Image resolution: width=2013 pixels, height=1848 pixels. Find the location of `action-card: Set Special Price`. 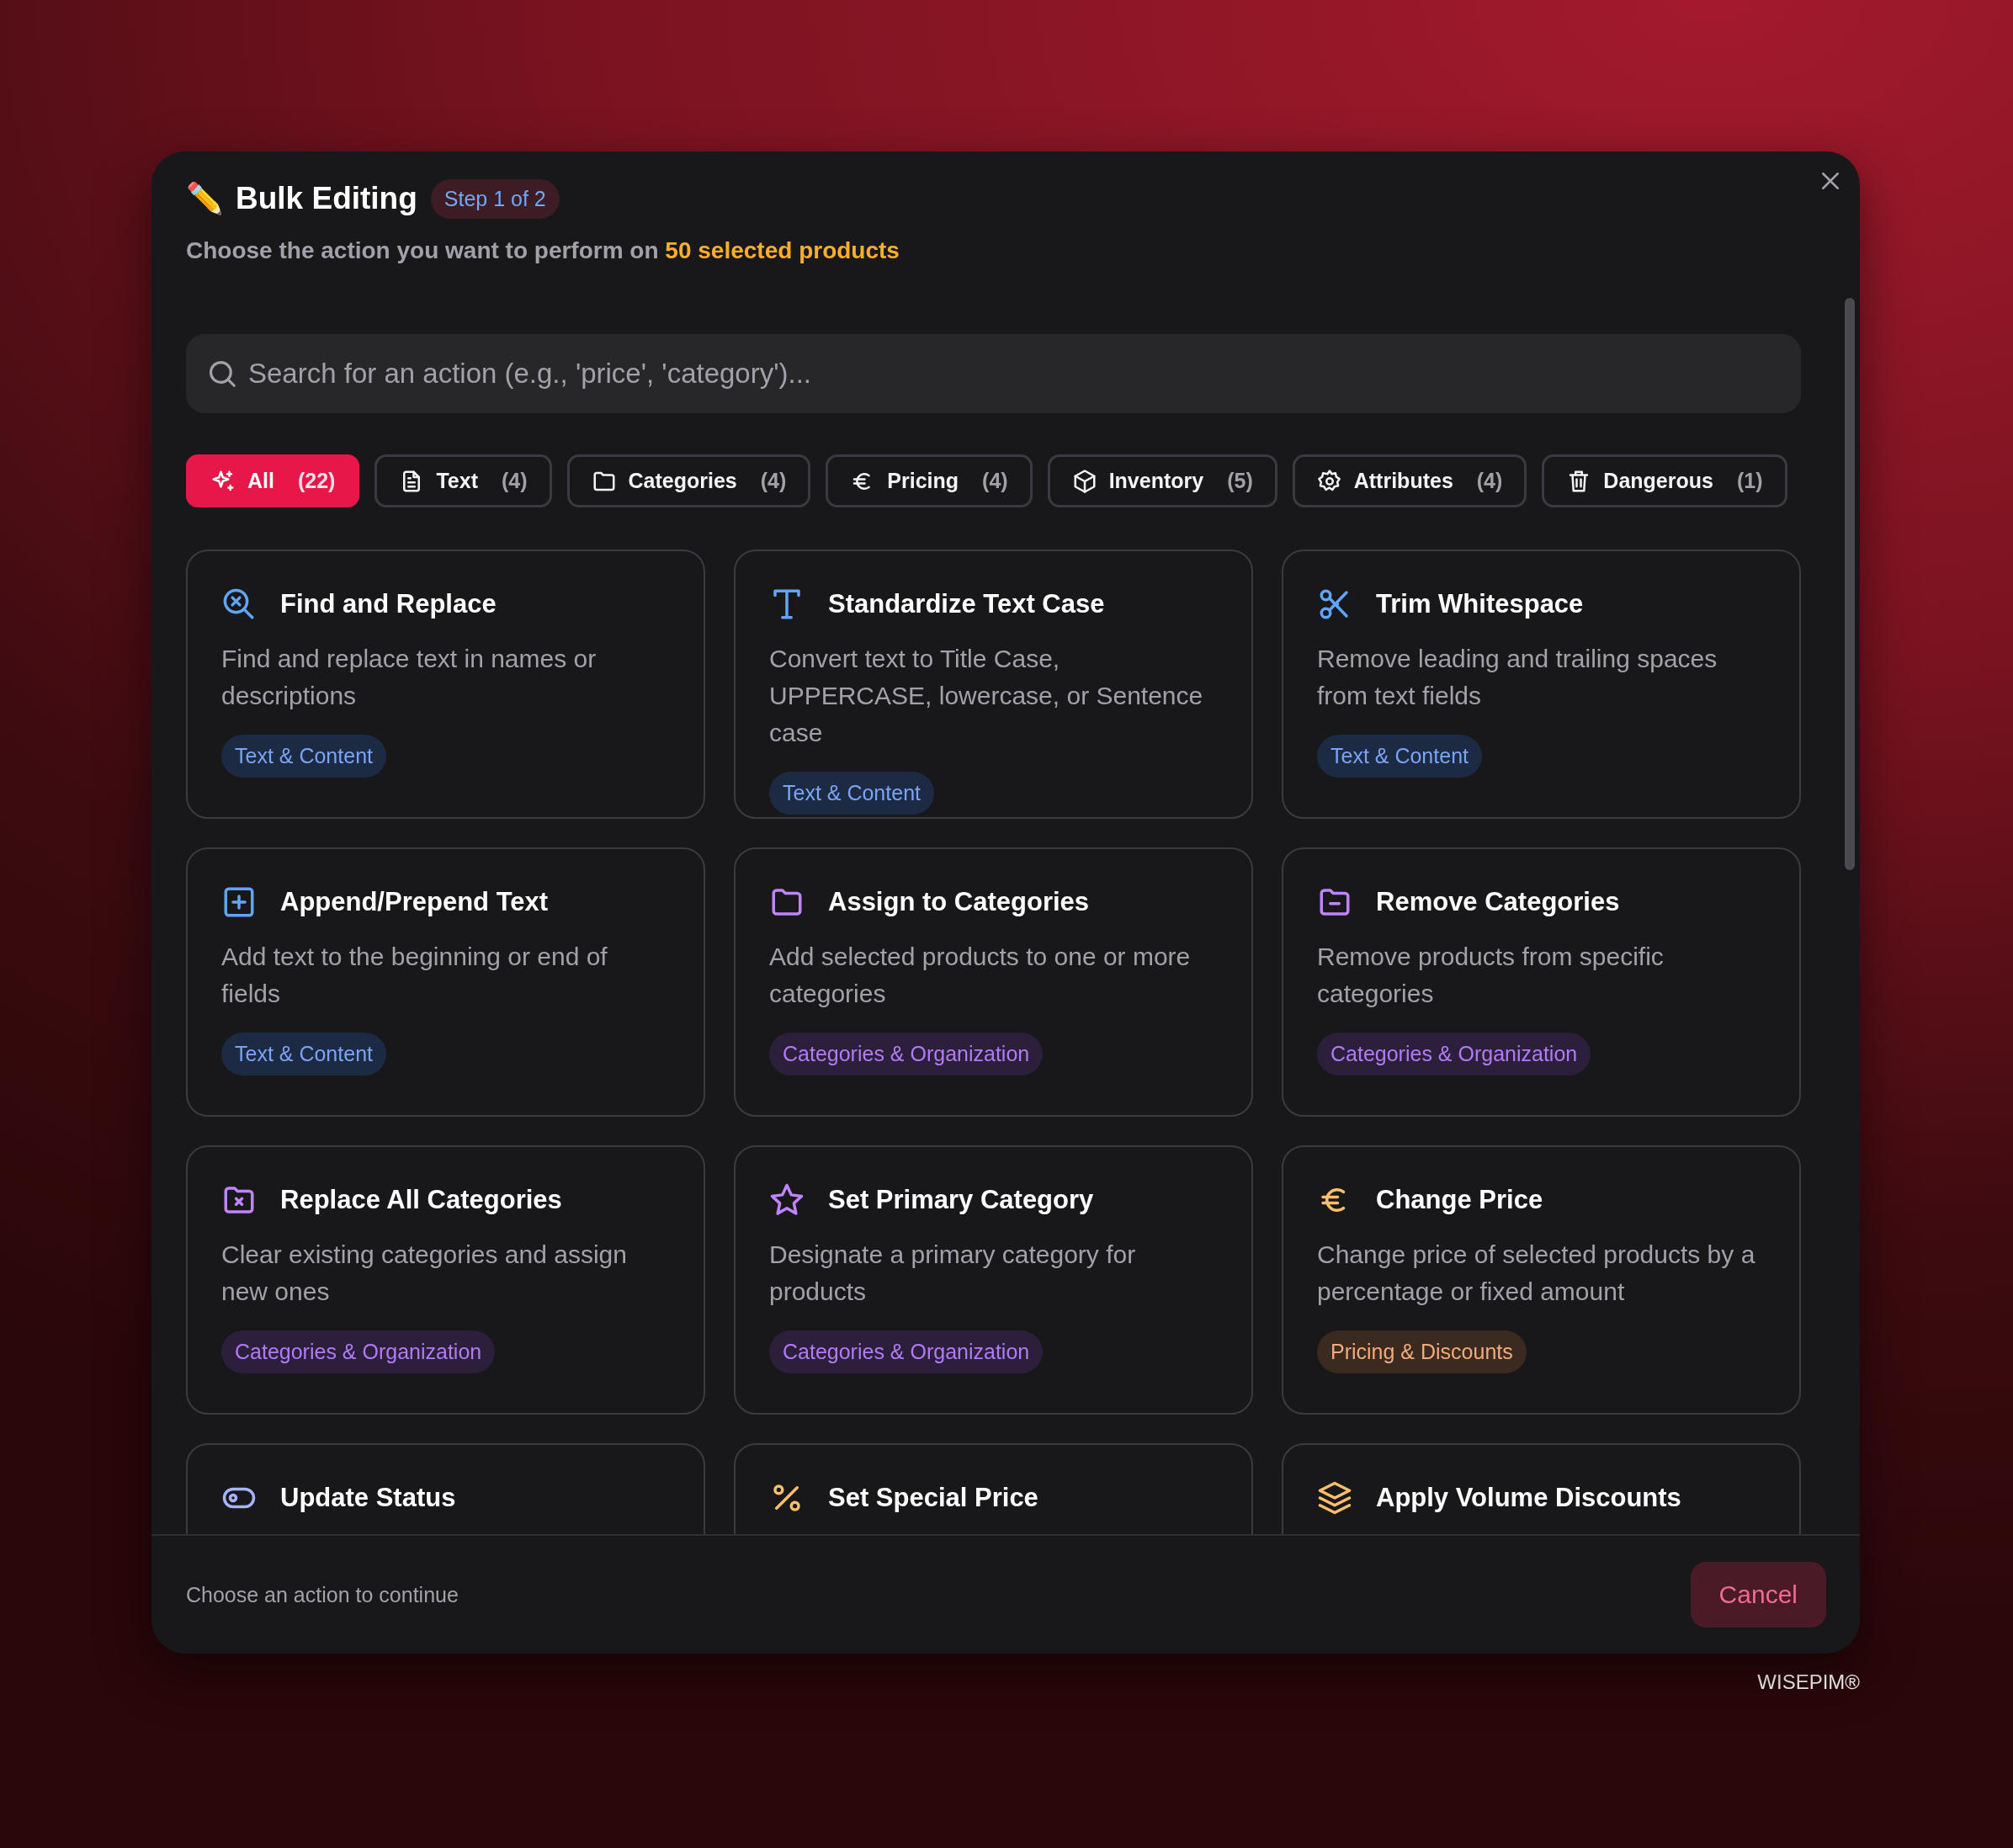

action-card: Set Special Price is located at coordinates (994, 1488).